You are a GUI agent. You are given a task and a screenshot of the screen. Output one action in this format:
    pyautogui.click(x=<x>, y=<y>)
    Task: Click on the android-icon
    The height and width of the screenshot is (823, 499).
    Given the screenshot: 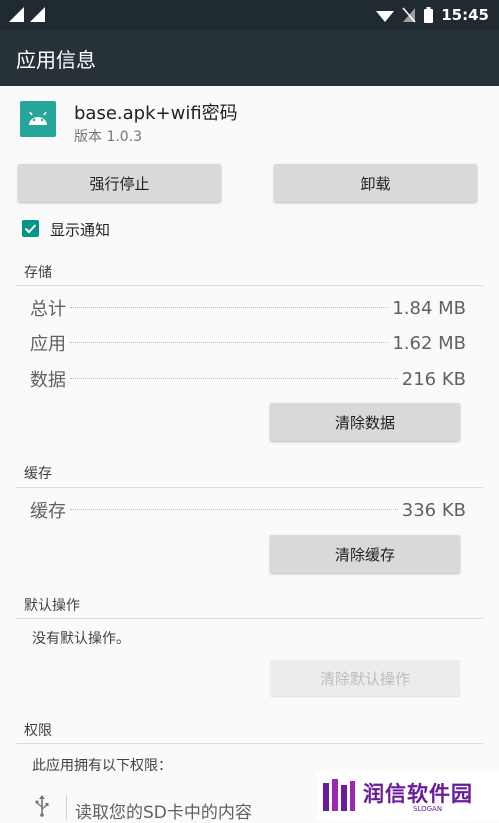 What is the action you would take?
    pyautogui.click(x=38, y=119)
    